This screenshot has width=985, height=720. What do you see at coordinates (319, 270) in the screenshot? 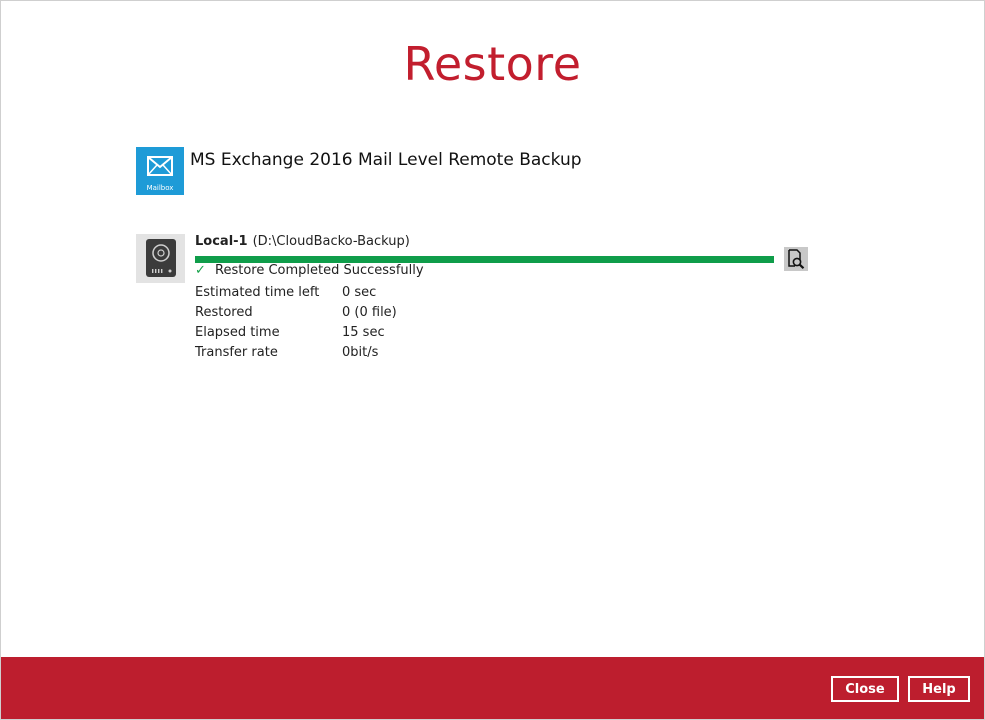
I see `status-text: Restore Completed Successfully` at bounding box center [319, 270].